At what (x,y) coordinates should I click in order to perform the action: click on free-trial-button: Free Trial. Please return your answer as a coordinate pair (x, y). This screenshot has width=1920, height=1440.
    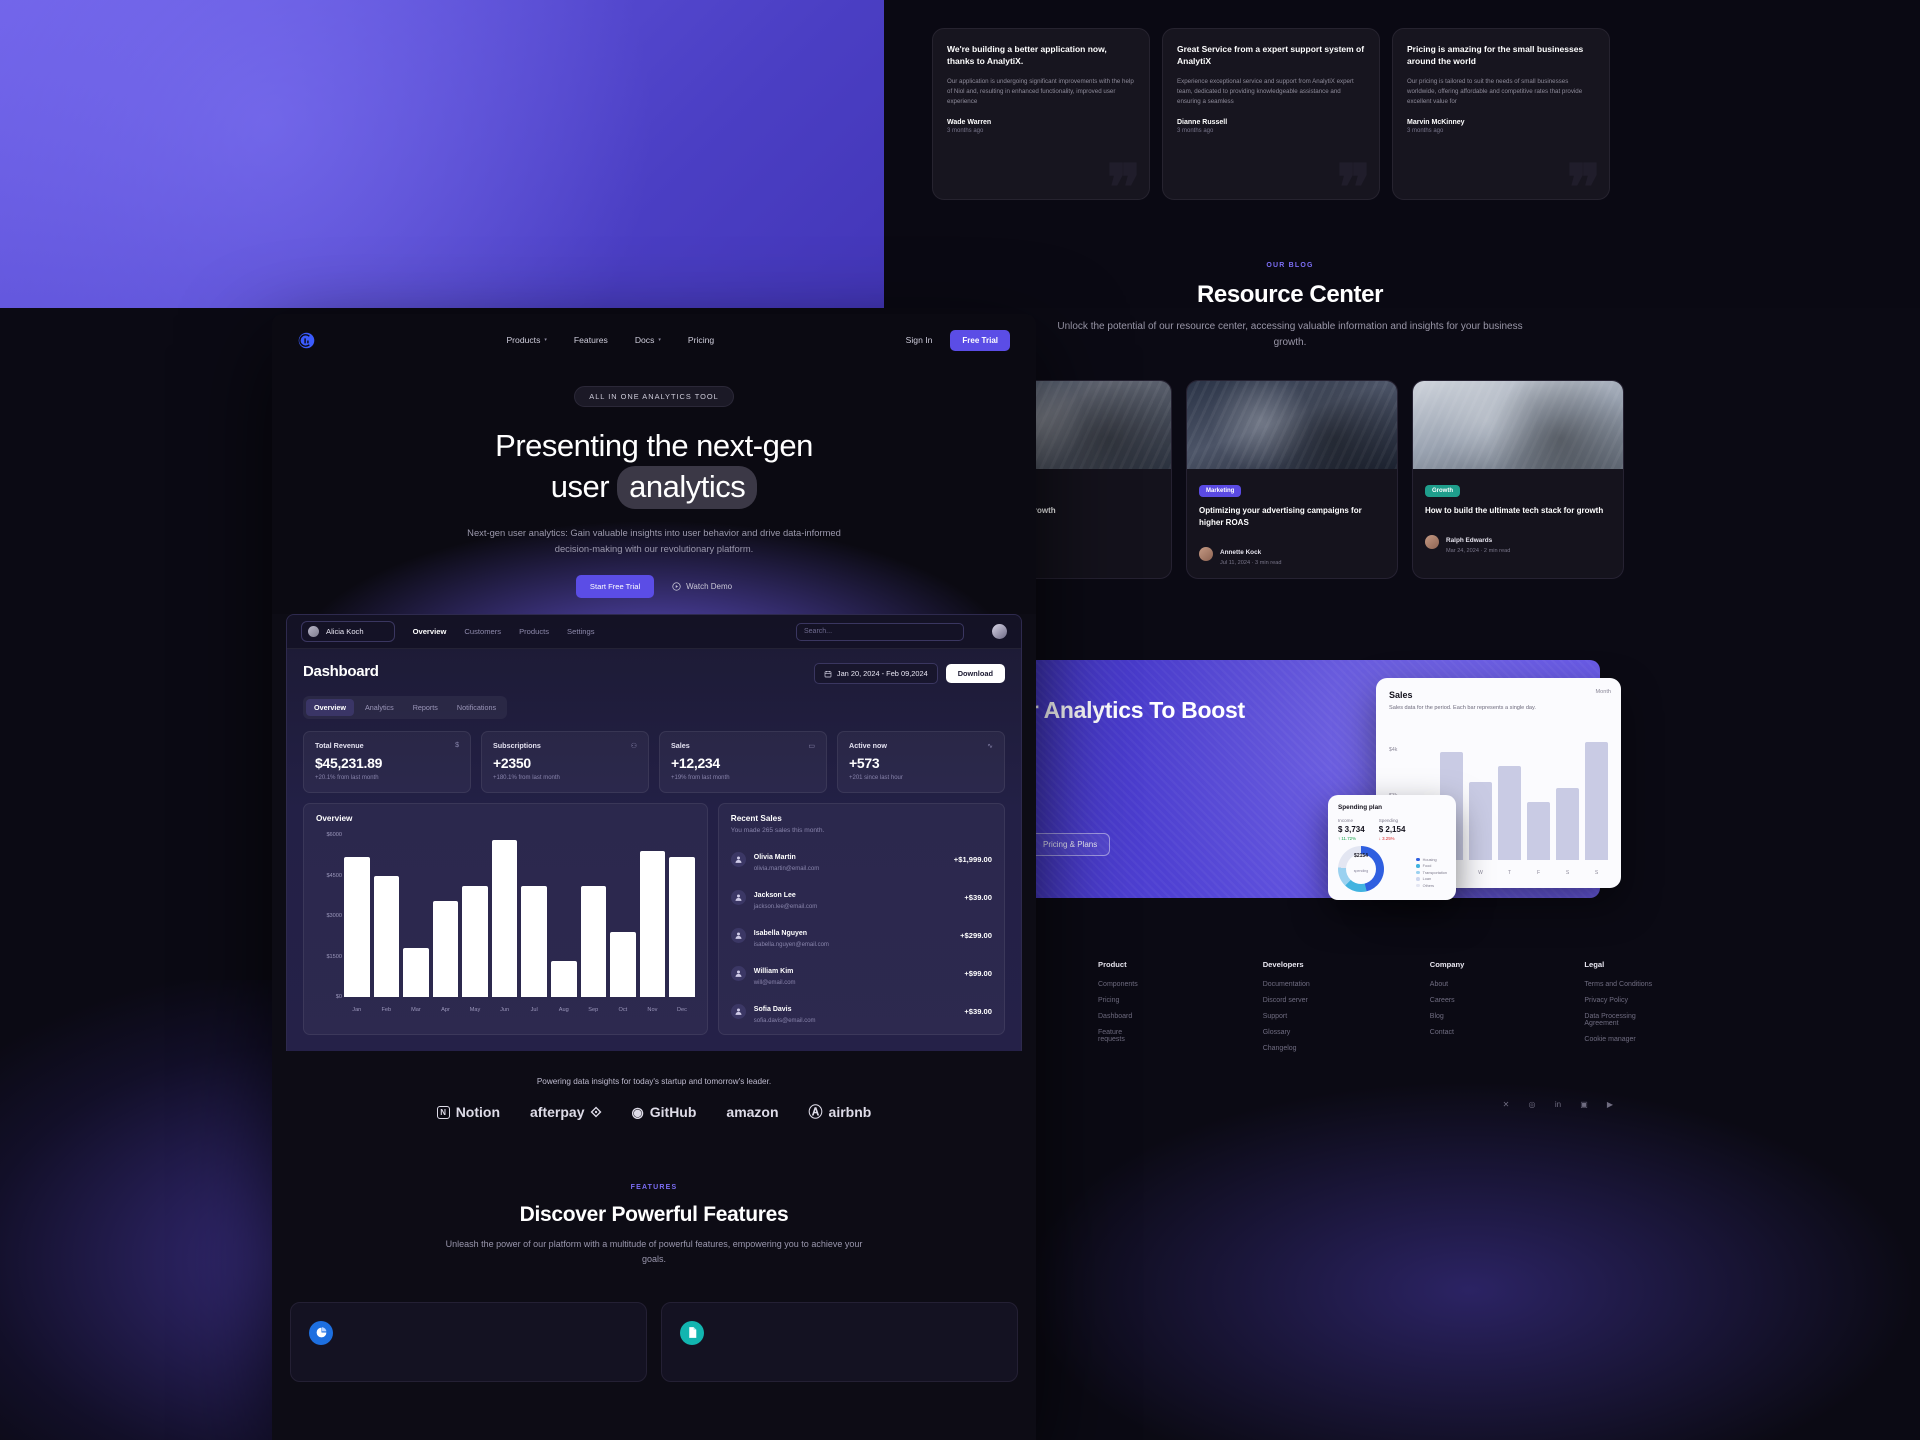
    Looking at the image, I should click on (980, 340).